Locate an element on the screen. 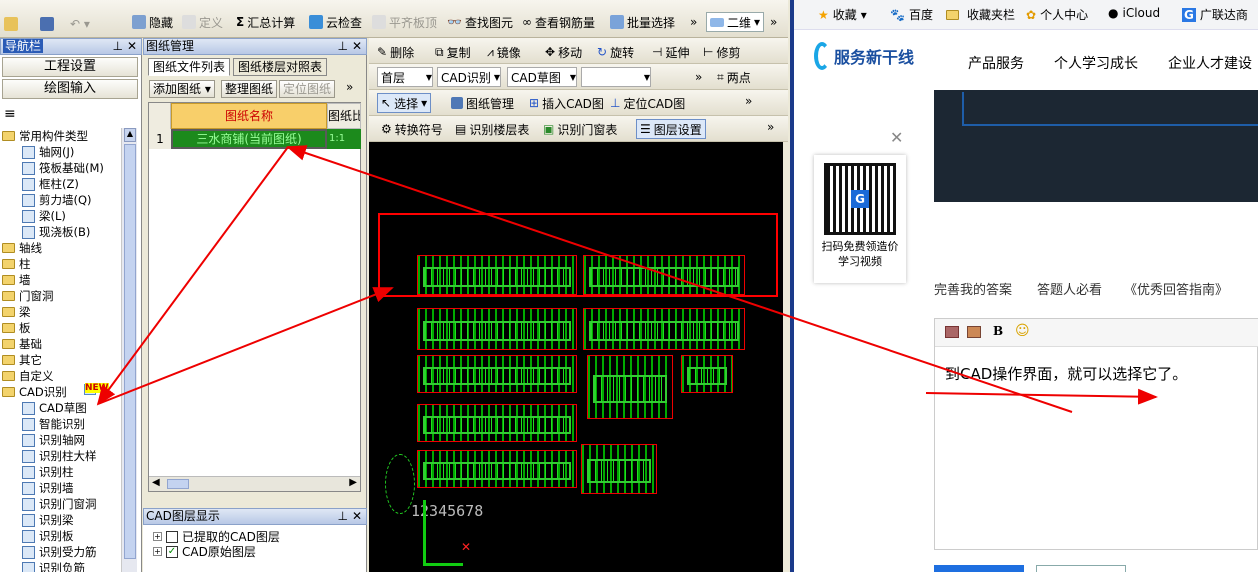  pin-icon: ⊥ is located at coordinates (343, 46).